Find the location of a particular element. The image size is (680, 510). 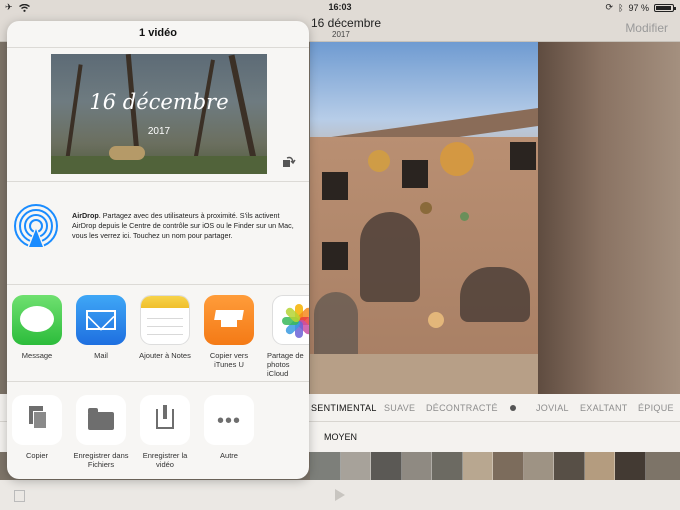

action-copy: Copier is located at coordinates (37, 427).